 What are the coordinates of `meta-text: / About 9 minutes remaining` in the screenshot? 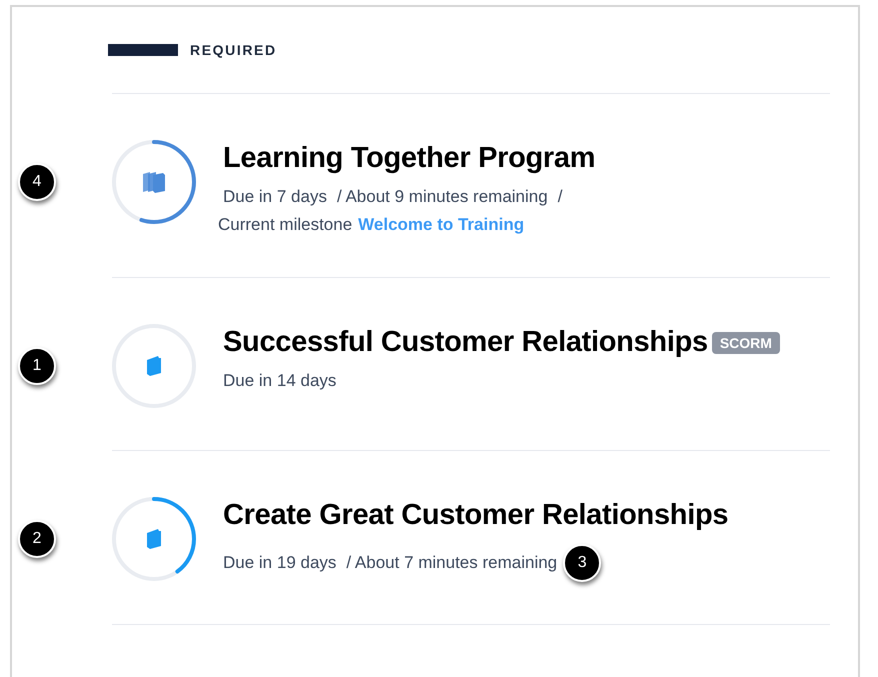 It's located at (442, 197).